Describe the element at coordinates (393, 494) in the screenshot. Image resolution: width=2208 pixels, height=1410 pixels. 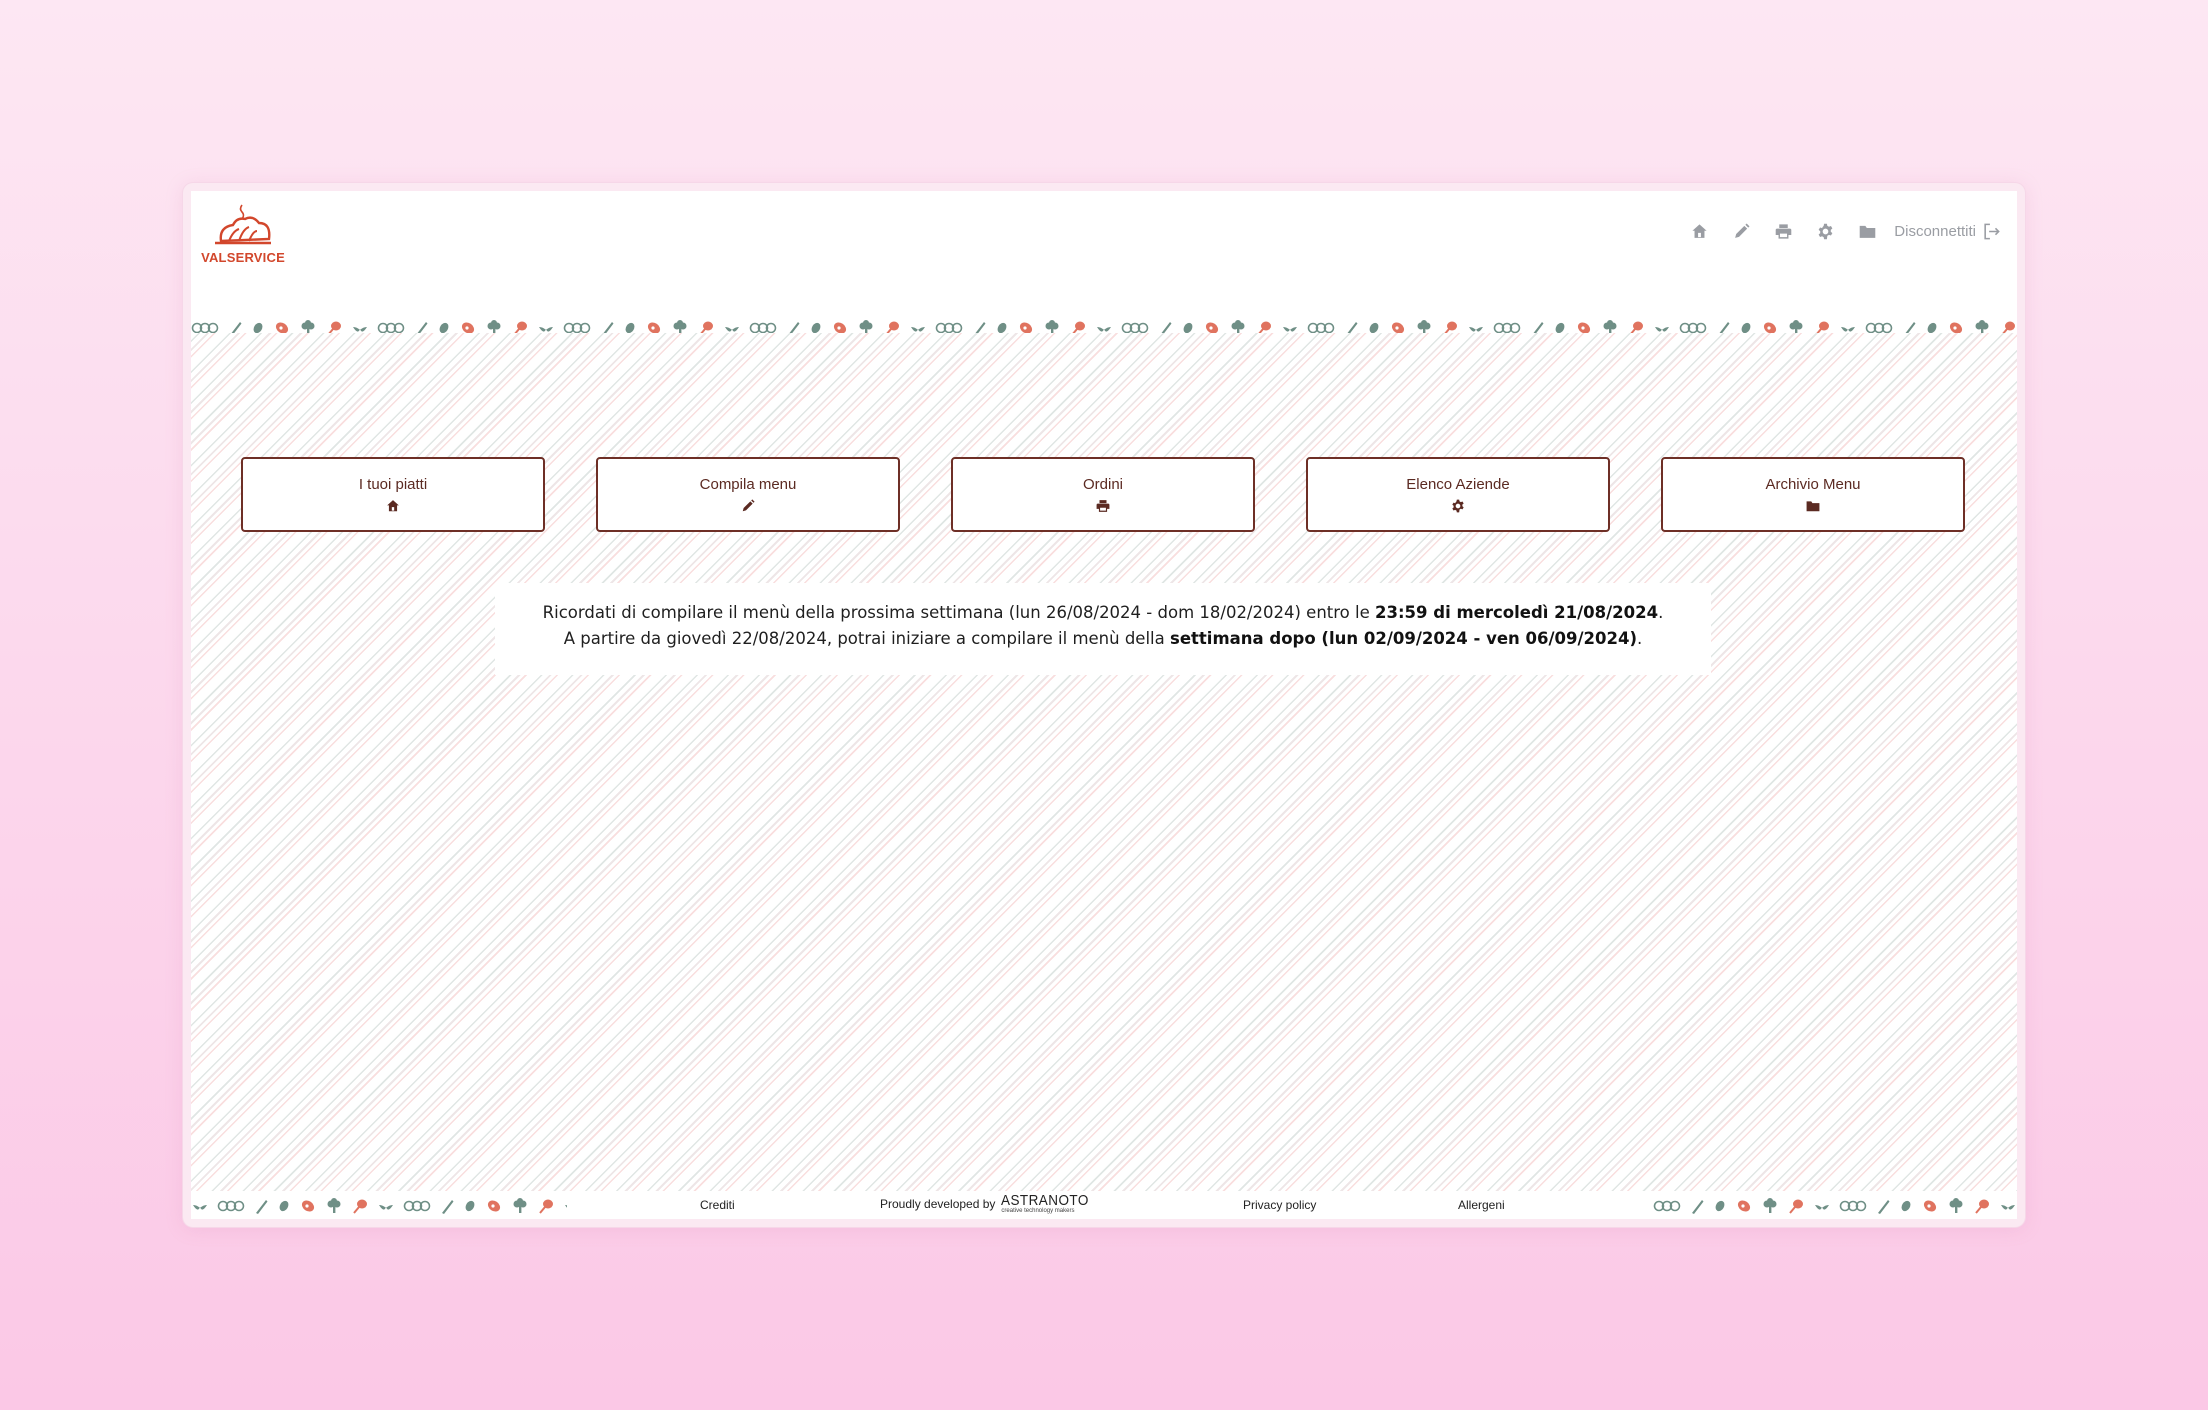
I see `card-i-tuoi-piatti: I tuoi piatti` at that location.